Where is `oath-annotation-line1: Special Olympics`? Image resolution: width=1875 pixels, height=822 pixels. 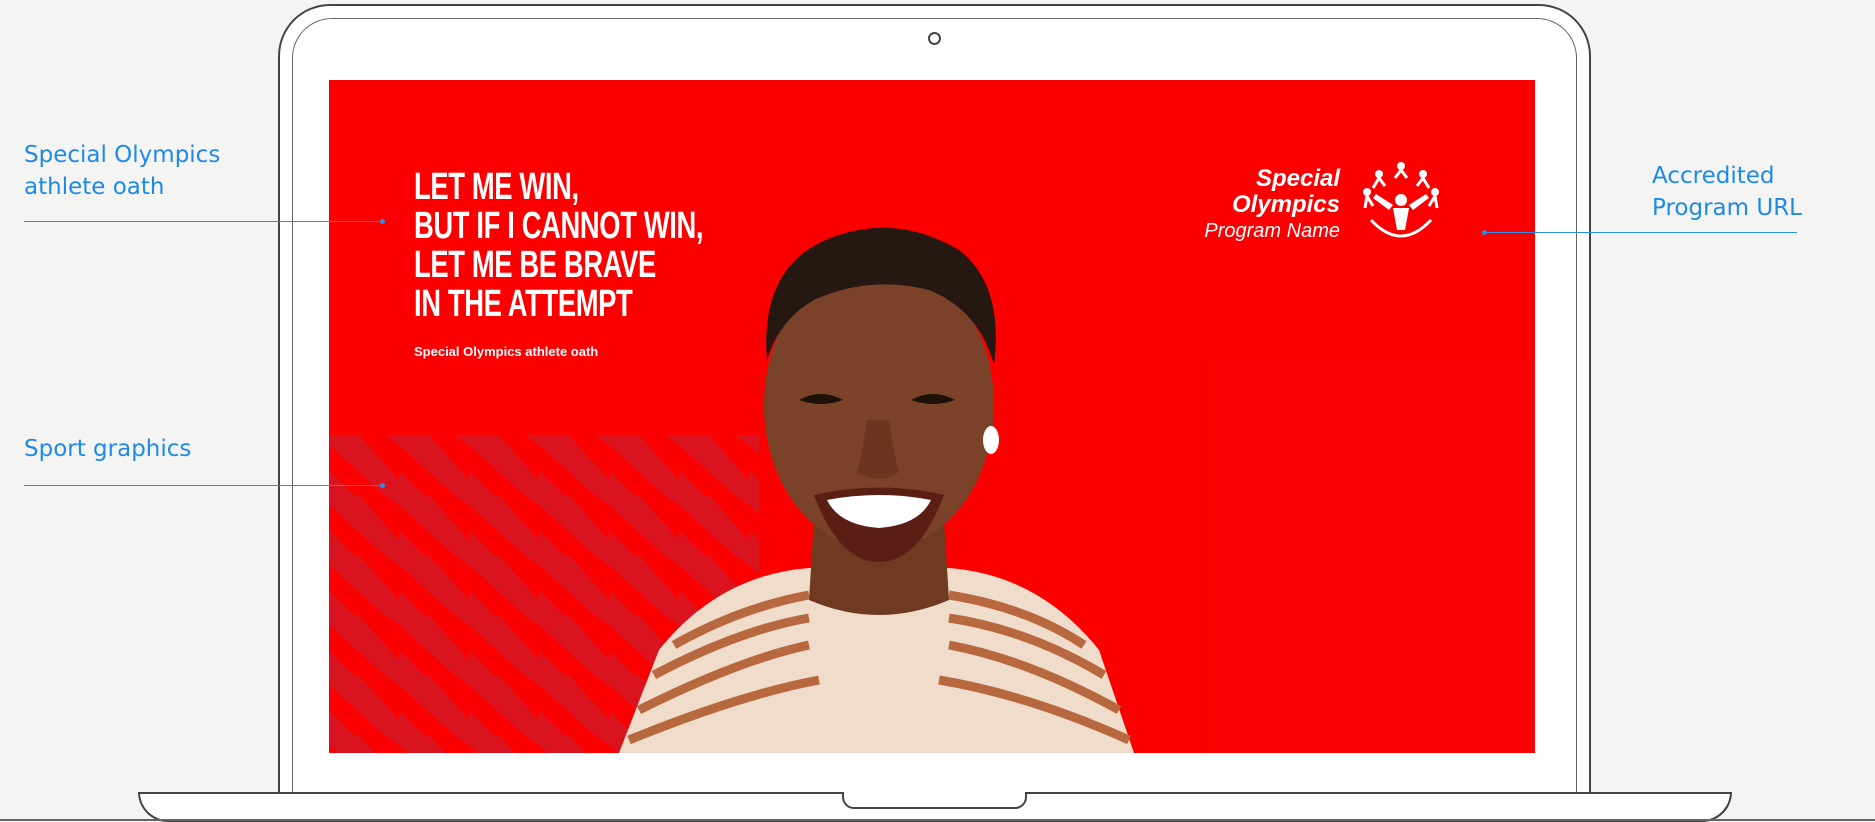
oath-annotation-line1: Special Olympics is located at coordinates (122, 155).